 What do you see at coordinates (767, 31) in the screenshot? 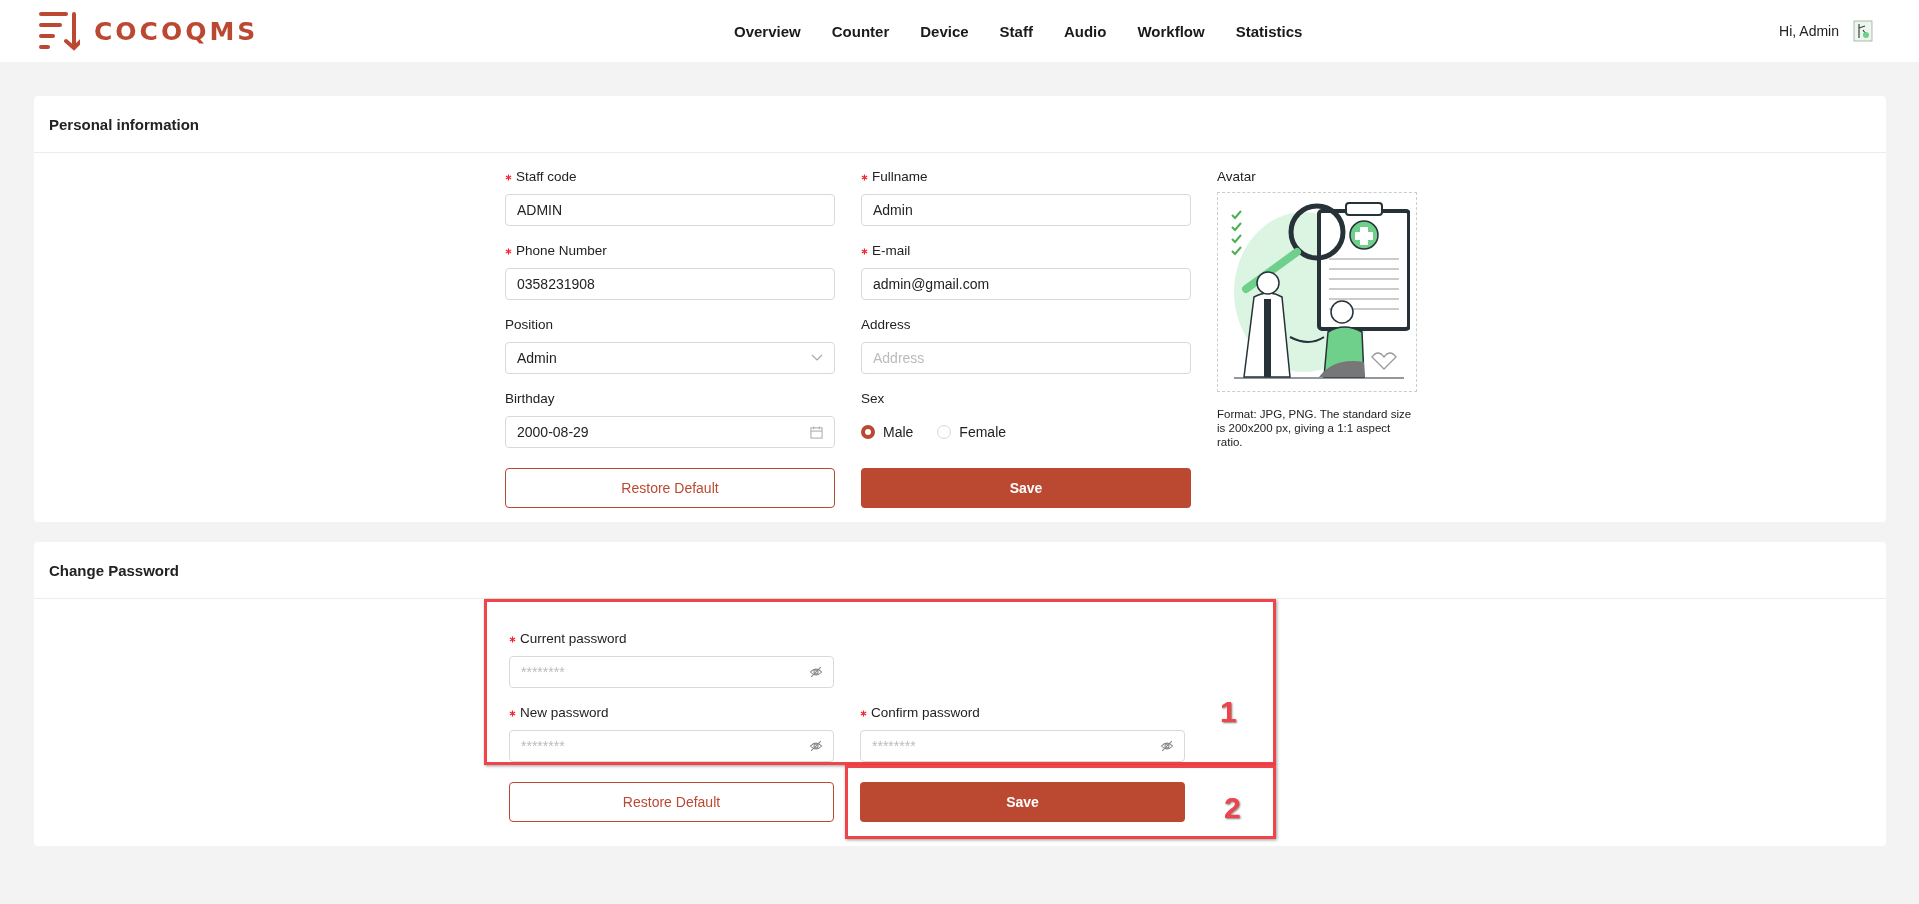
I see `nav-link: Overview` at bounding box center [767, 31].